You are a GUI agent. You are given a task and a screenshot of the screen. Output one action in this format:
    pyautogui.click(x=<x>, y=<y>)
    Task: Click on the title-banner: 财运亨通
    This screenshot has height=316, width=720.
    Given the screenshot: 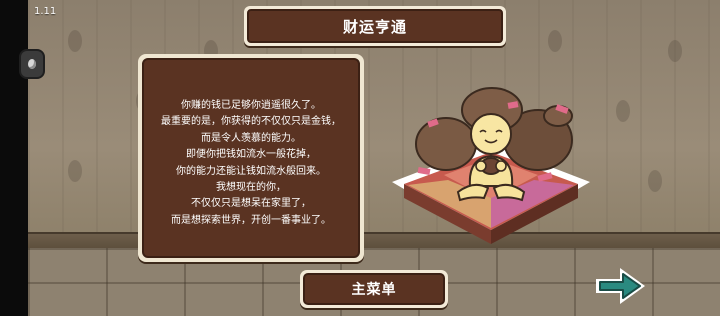 What is the action you would take?
    pyautogui.click(x=375, y=26)
    